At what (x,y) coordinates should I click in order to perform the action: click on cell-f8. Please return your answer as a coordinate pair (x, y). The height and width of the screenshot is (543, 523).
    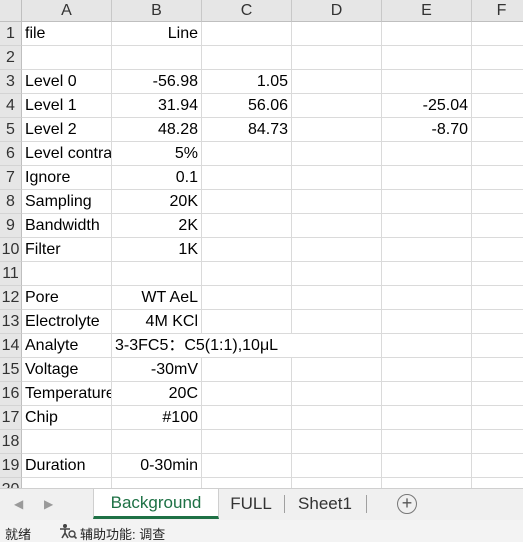
    Looking at the image, I should click on (497, 202).